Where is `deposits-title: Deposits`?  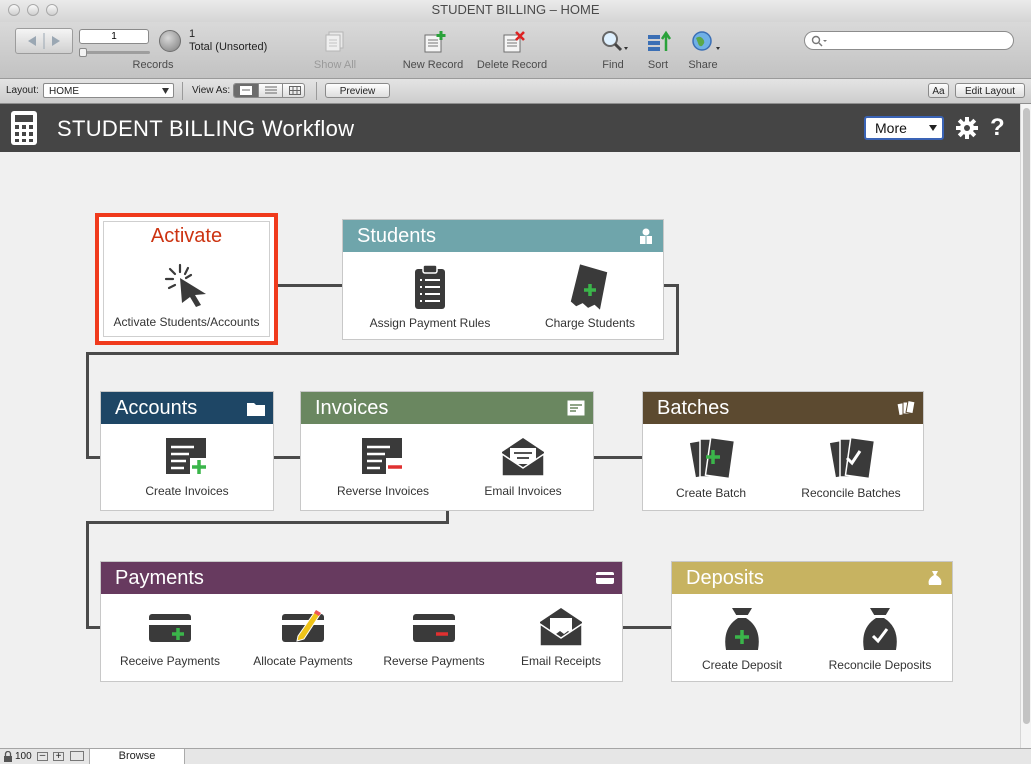
deposits-title: Deposits is located at coordinates (725, 578).